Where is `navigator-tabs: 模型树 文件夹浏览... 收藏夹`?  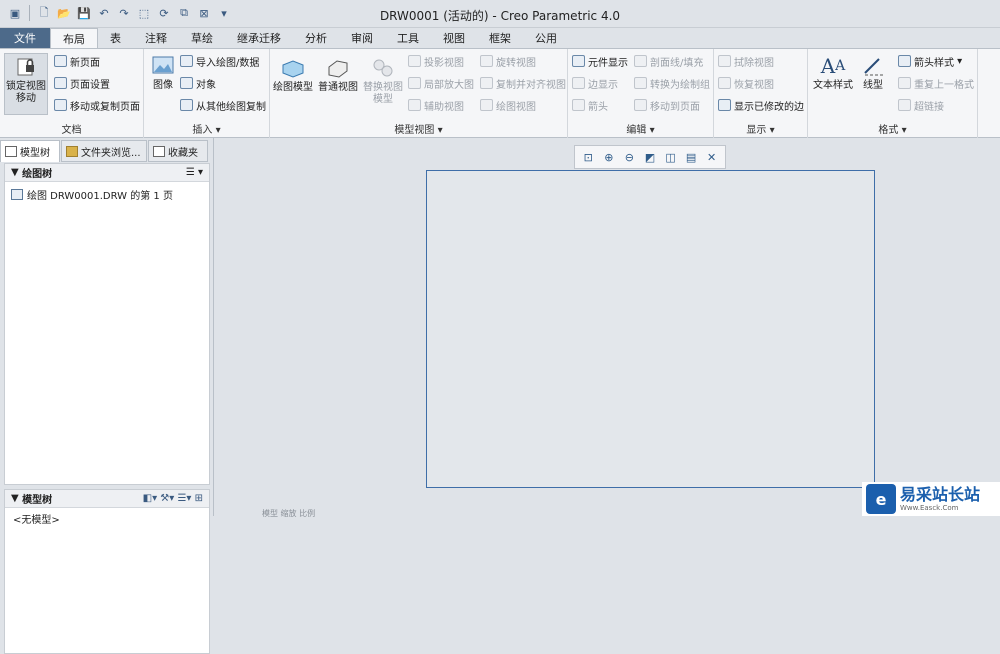 navigator-tabs: 模型树 文件夹浏览... 收藏夹 is located at coordinates (106, 151).